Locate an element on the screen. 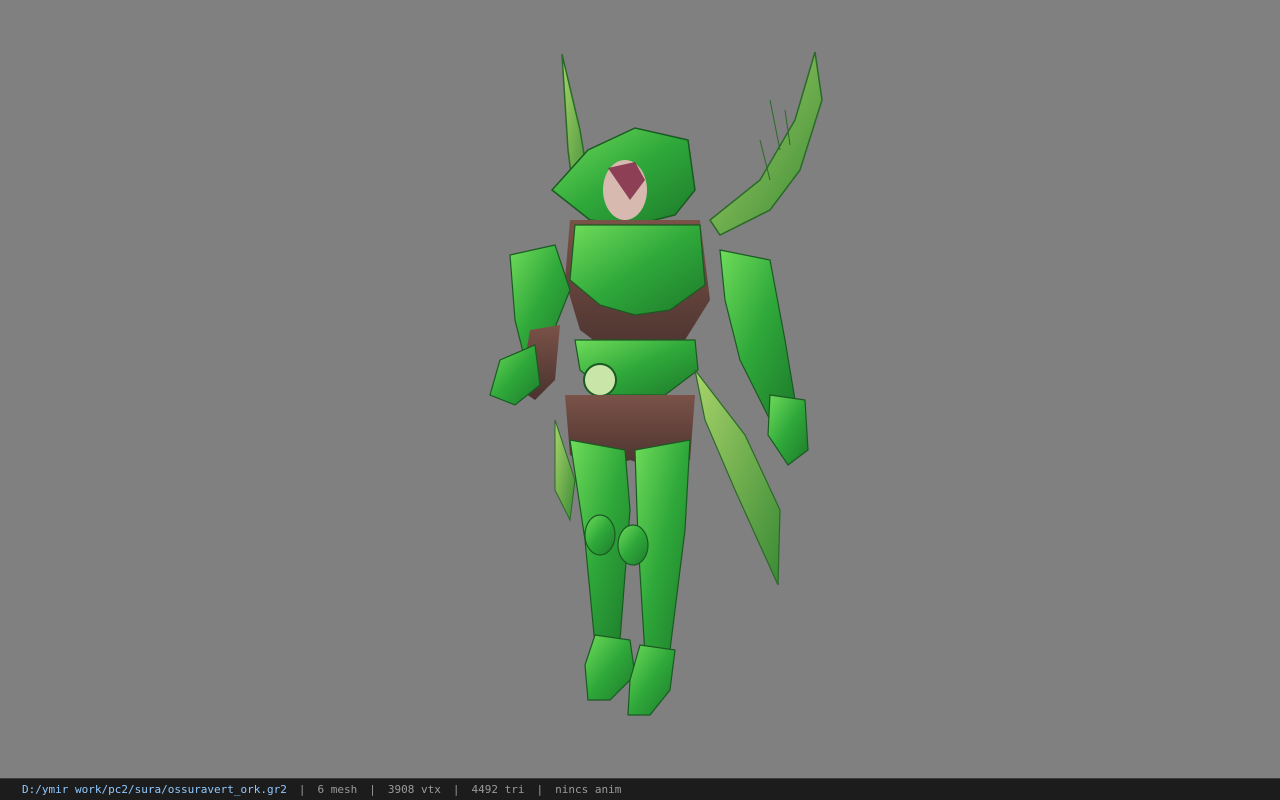 The height and width of the screenshot is (800, 1280). triangle-count: 4492 tri is located at coordinates (498, 789).